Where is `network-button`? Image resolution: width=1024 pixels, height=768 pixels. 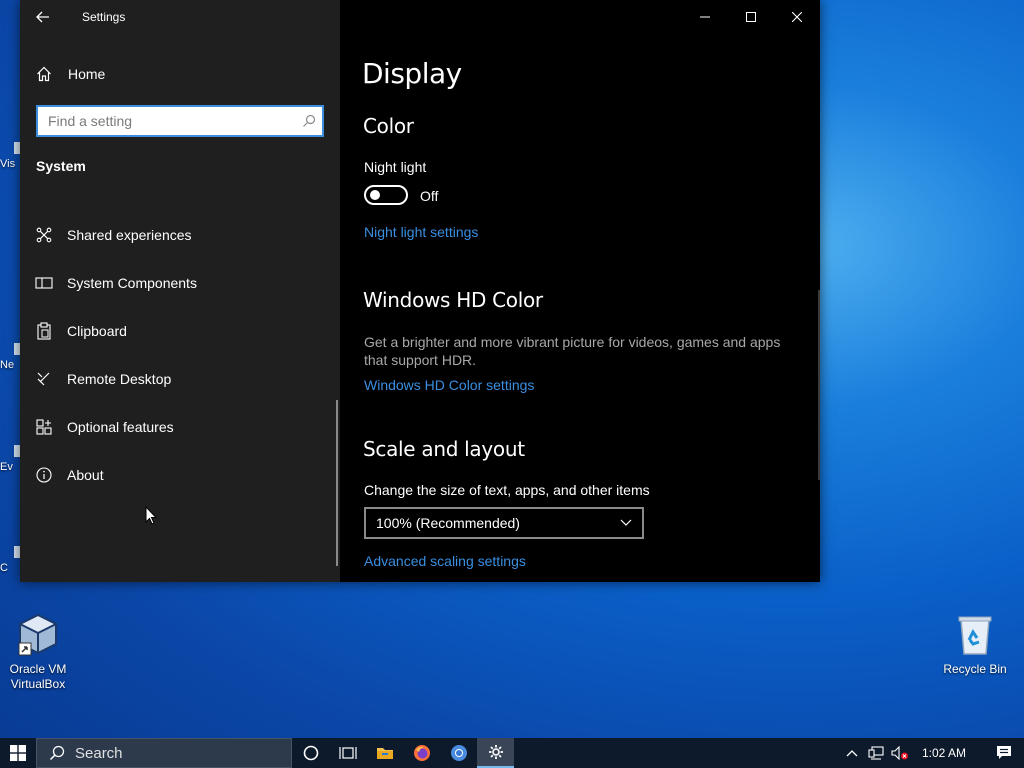 network-button is located at coordinates (876, 753).